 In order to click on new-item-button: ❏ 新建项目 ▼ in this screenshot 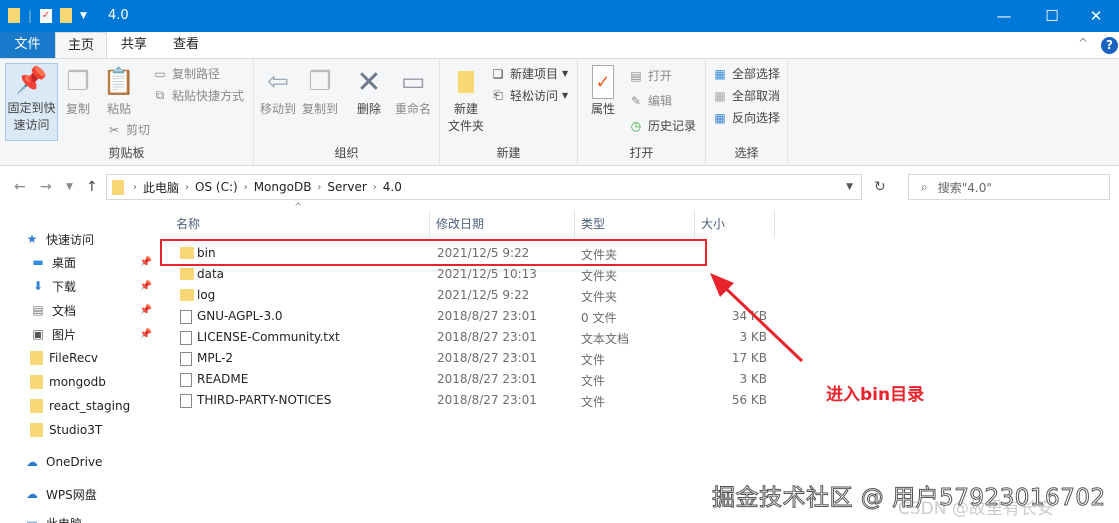, I will do `click(529, 73)`.